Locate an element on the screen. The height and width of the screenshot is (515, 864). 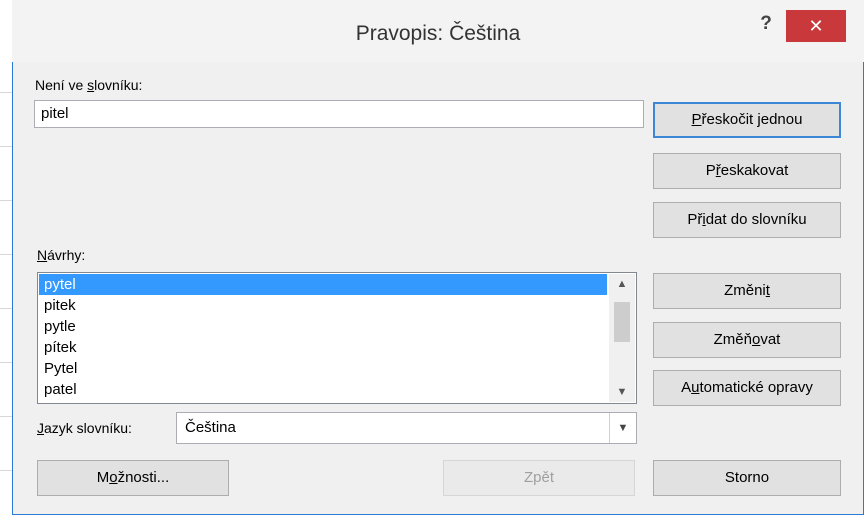
suggestion-item: pitek is located at coordinates (323, 305).